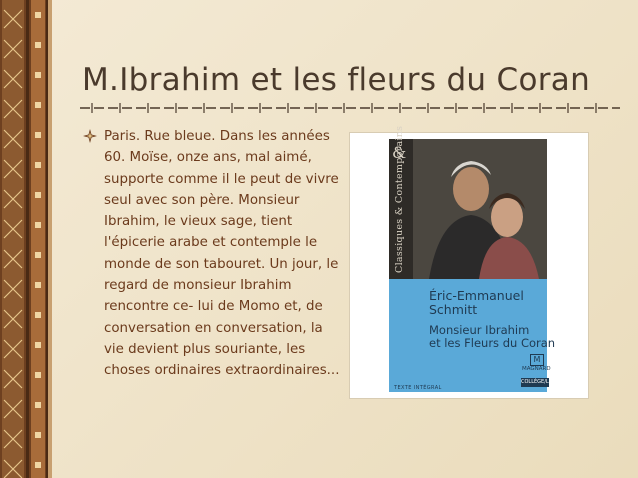  Describe the element at coordinates (336, 80) in the screenshot. I see `slide-title: M.Ibrahim et les fleurs du Coran` at that location.